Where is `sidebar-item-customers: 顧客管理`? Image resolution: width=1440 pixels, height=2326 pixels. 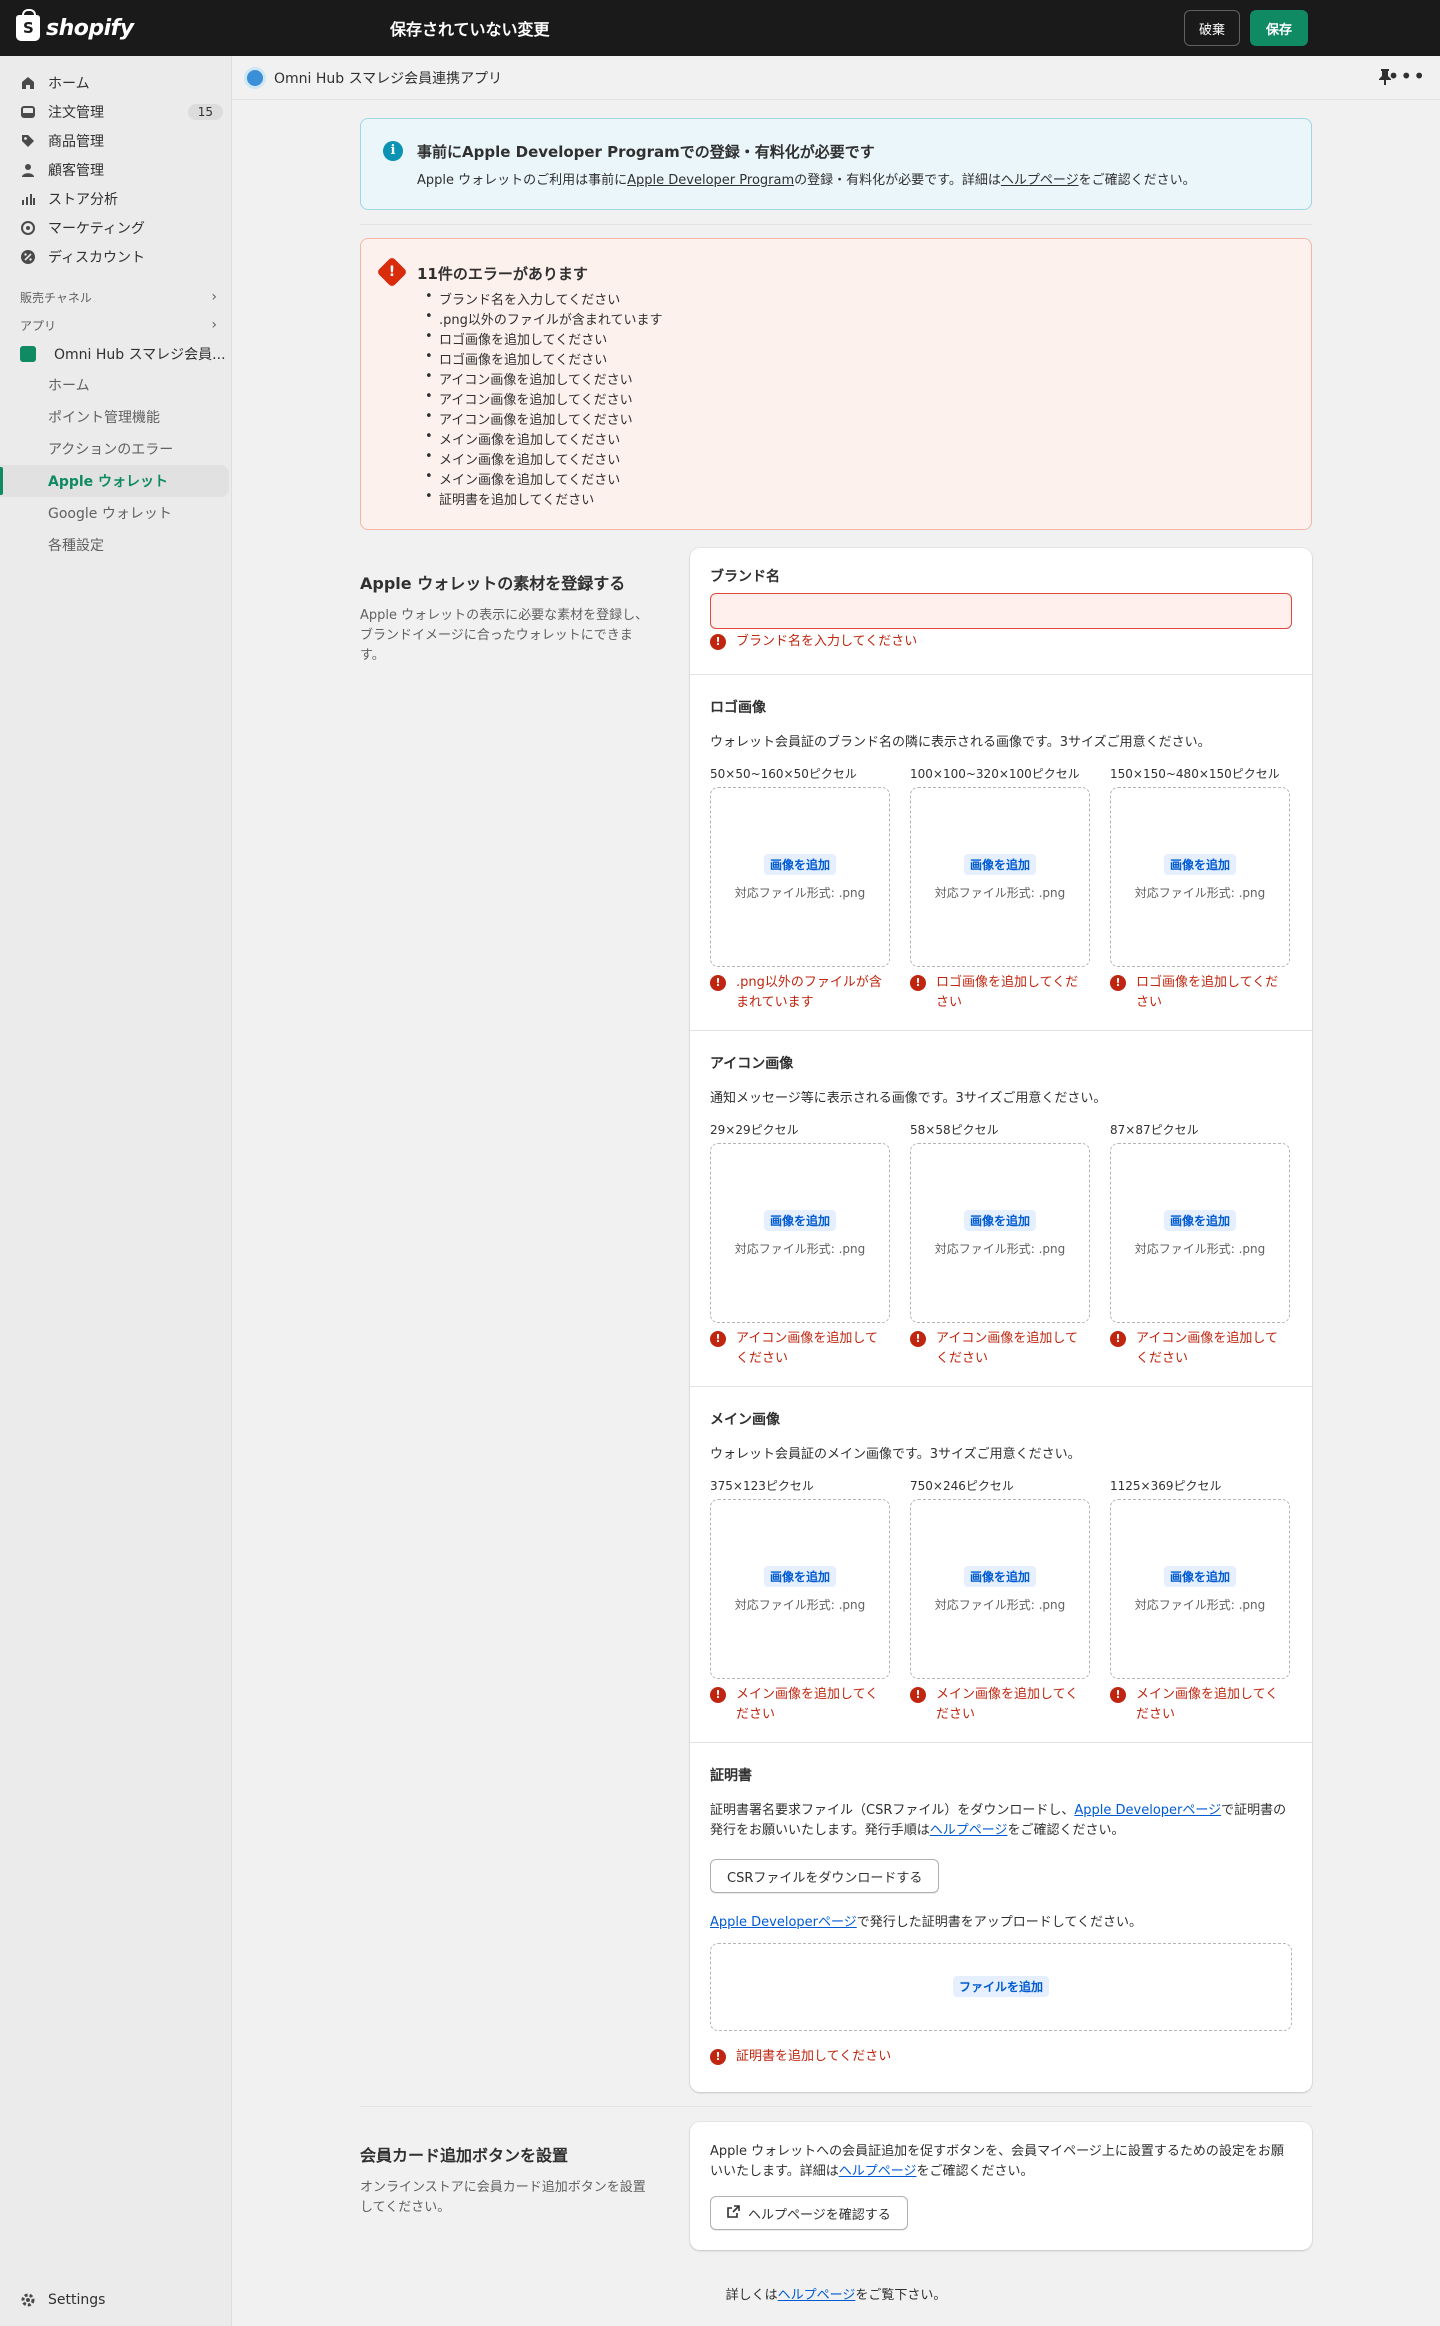 sidebar-item-customers: 顧客管理 is located at coordinates (115, 169).